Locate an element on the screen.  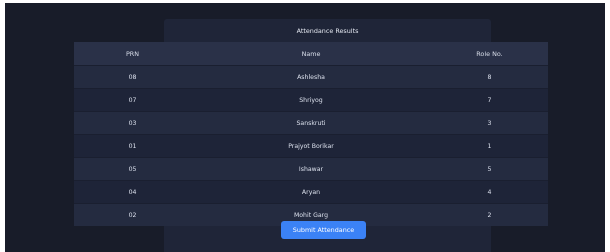
table-row: 08 Ashlesha 8 is located at coordinates (311, 77).